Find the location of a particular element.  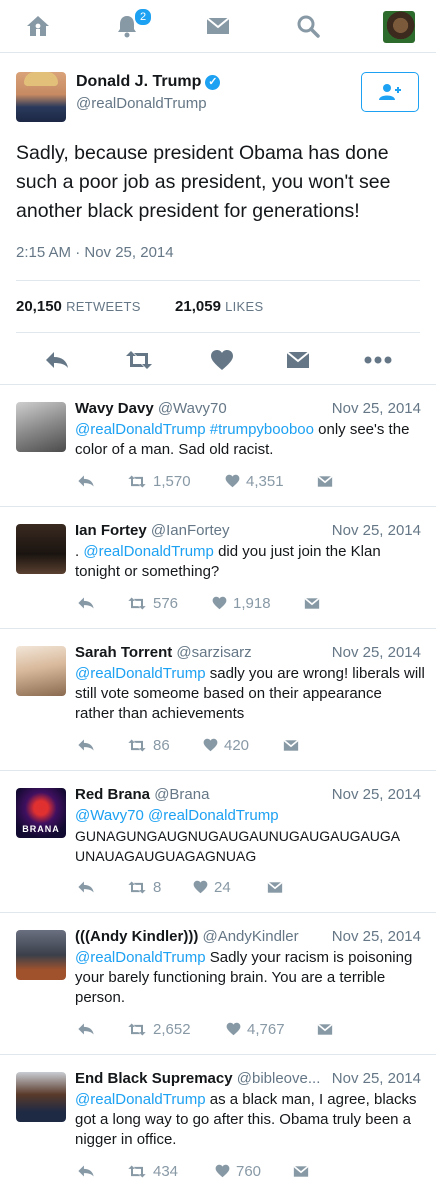

like-button: 420 is located at coordinates (226, 745).